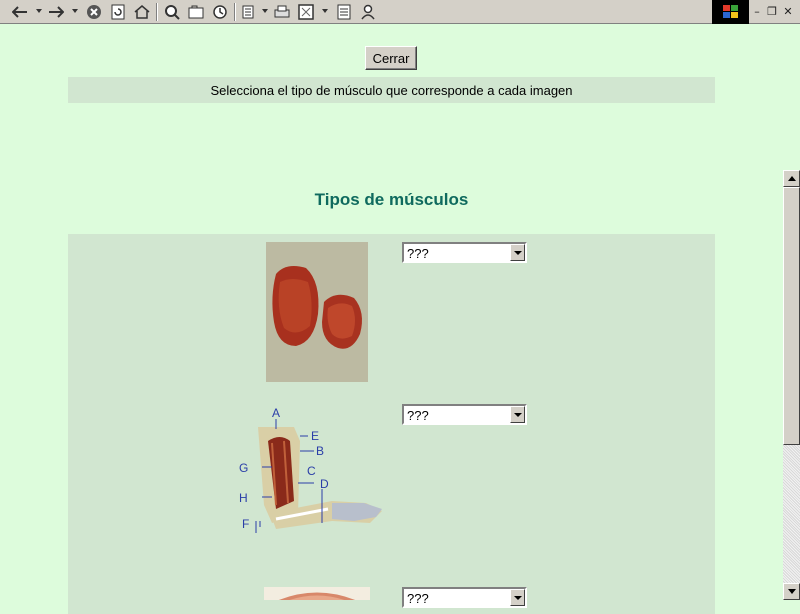  What do you see at coordinates (791, 178) in the screenshot?
I see `scroll-up-icon` at bounding box center [791, 178].